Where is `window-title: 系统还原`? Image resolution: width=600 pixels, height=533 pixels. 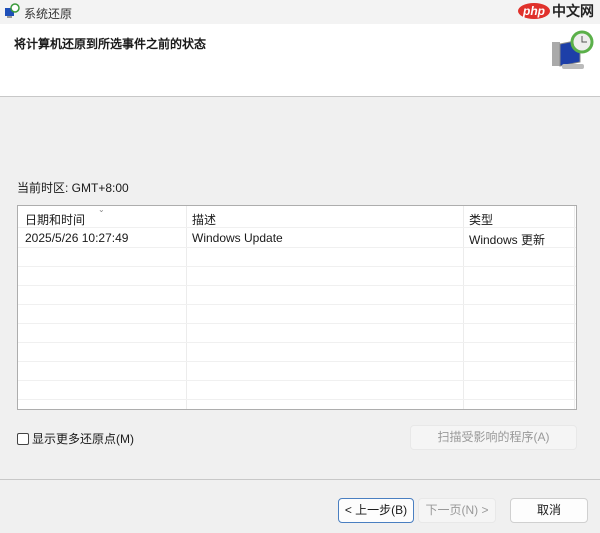 window-title: 系统还原 is located at coordinates (48, 14).